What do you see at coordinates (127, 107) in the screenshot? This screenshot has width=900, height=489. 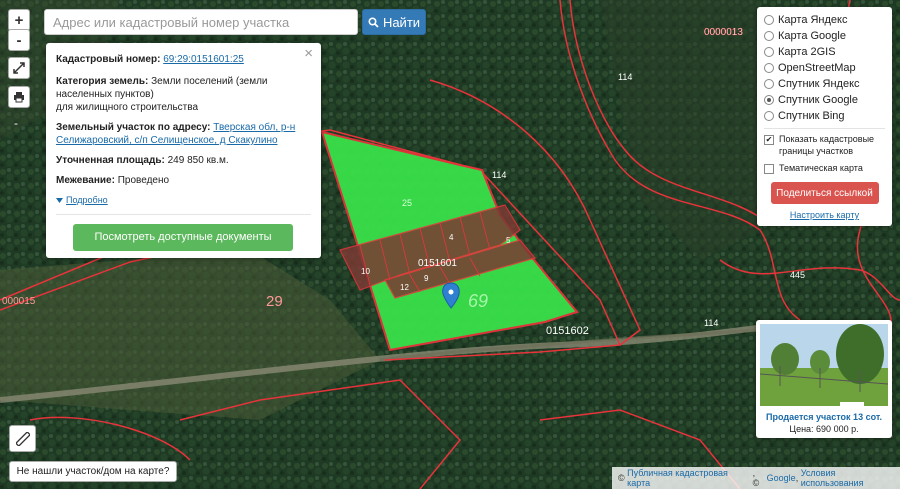 I see `category-value-3: для жилищного строительства` at bounding box center [127, 107].